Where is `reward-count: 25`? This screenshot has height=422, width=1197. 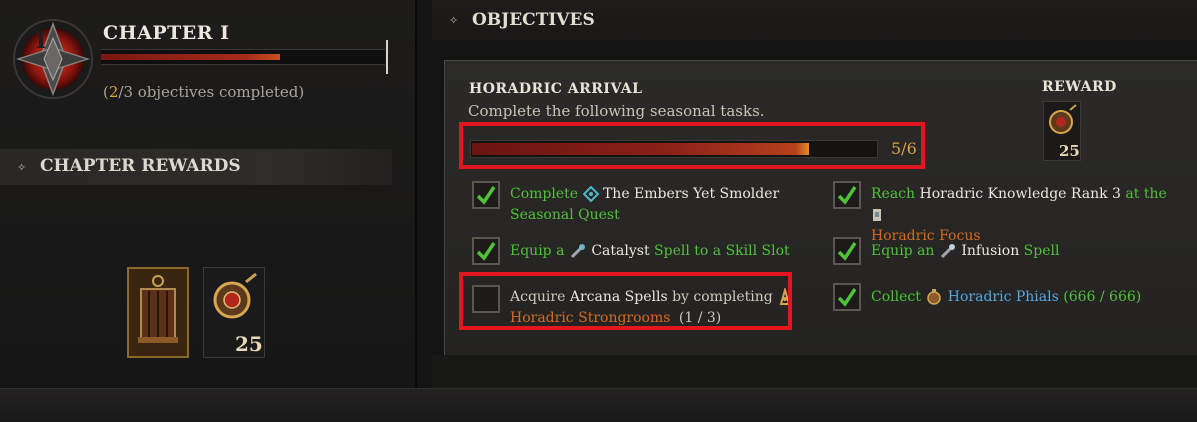
reward-count: 25 is located at coordinates (249, 344).